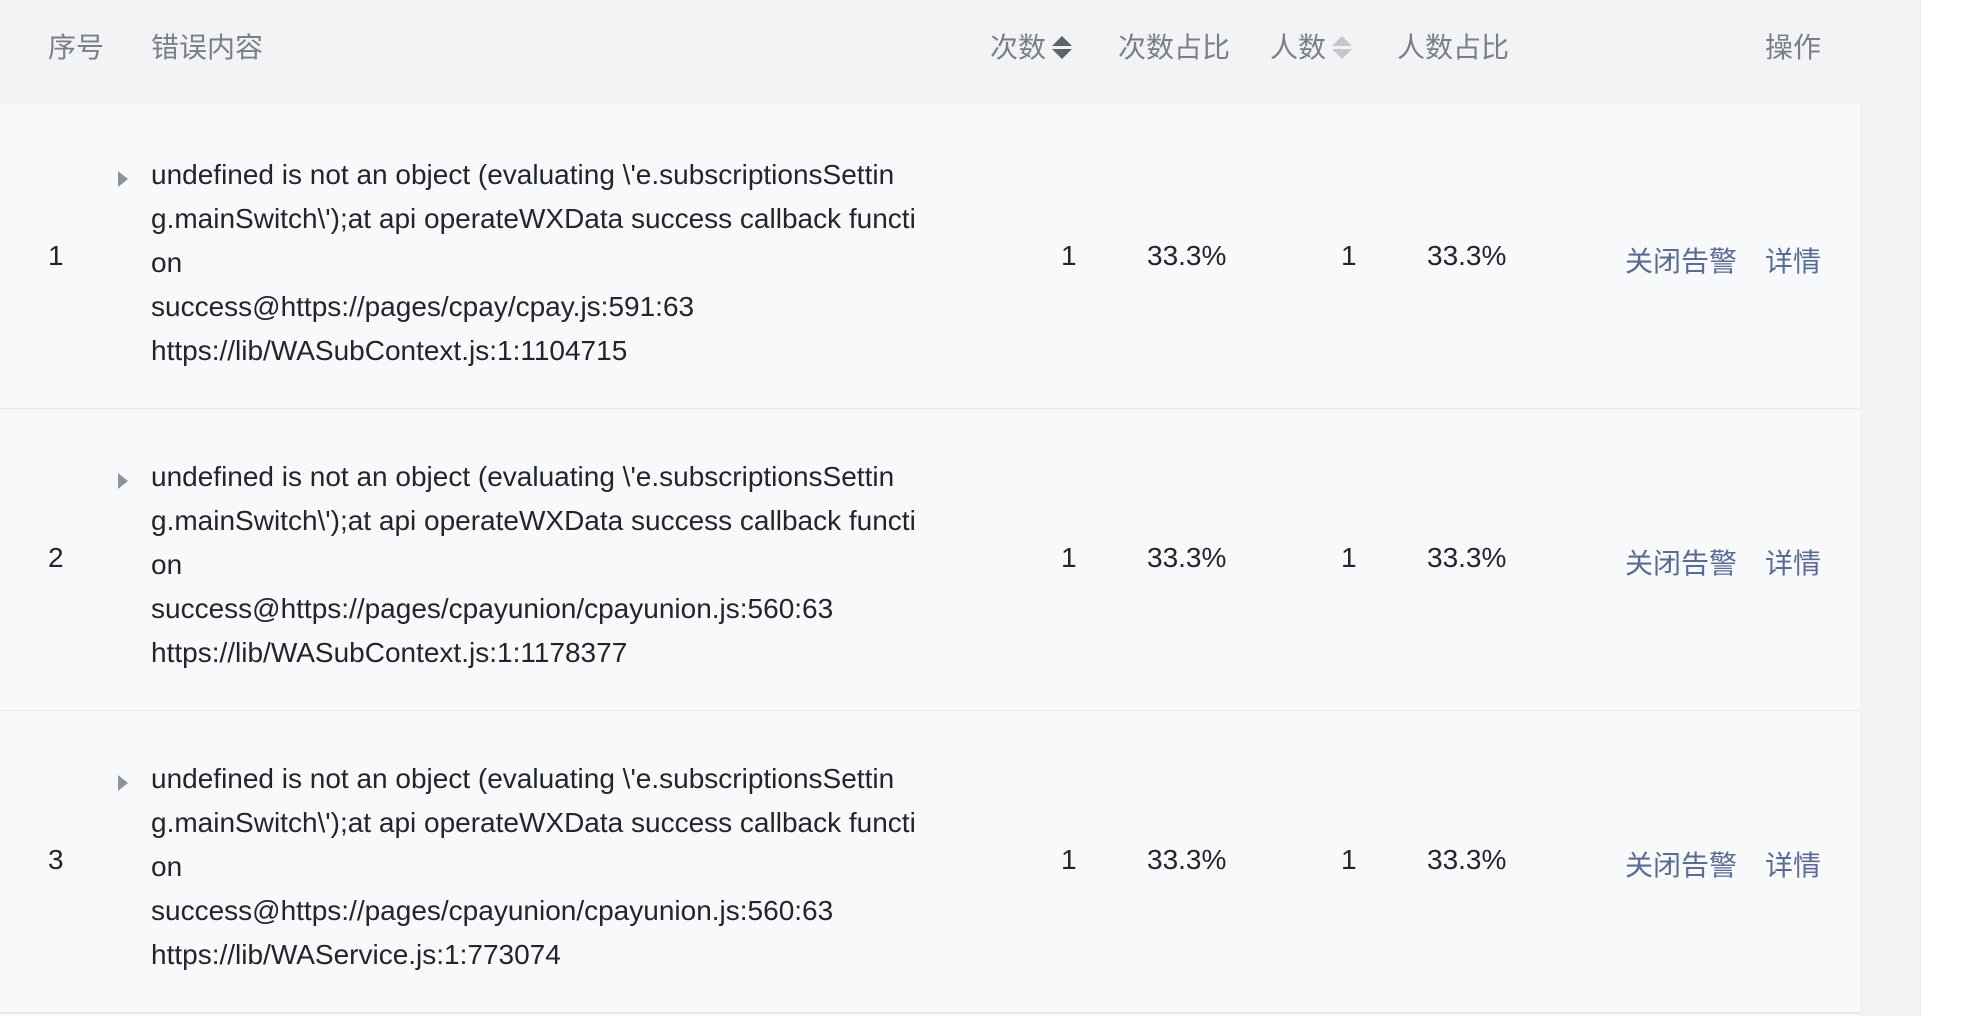  What do you see at coordinates (1018, 47) in the screenshot?
I see `header-count-label: 次数` at bounding box center [1018, 47].